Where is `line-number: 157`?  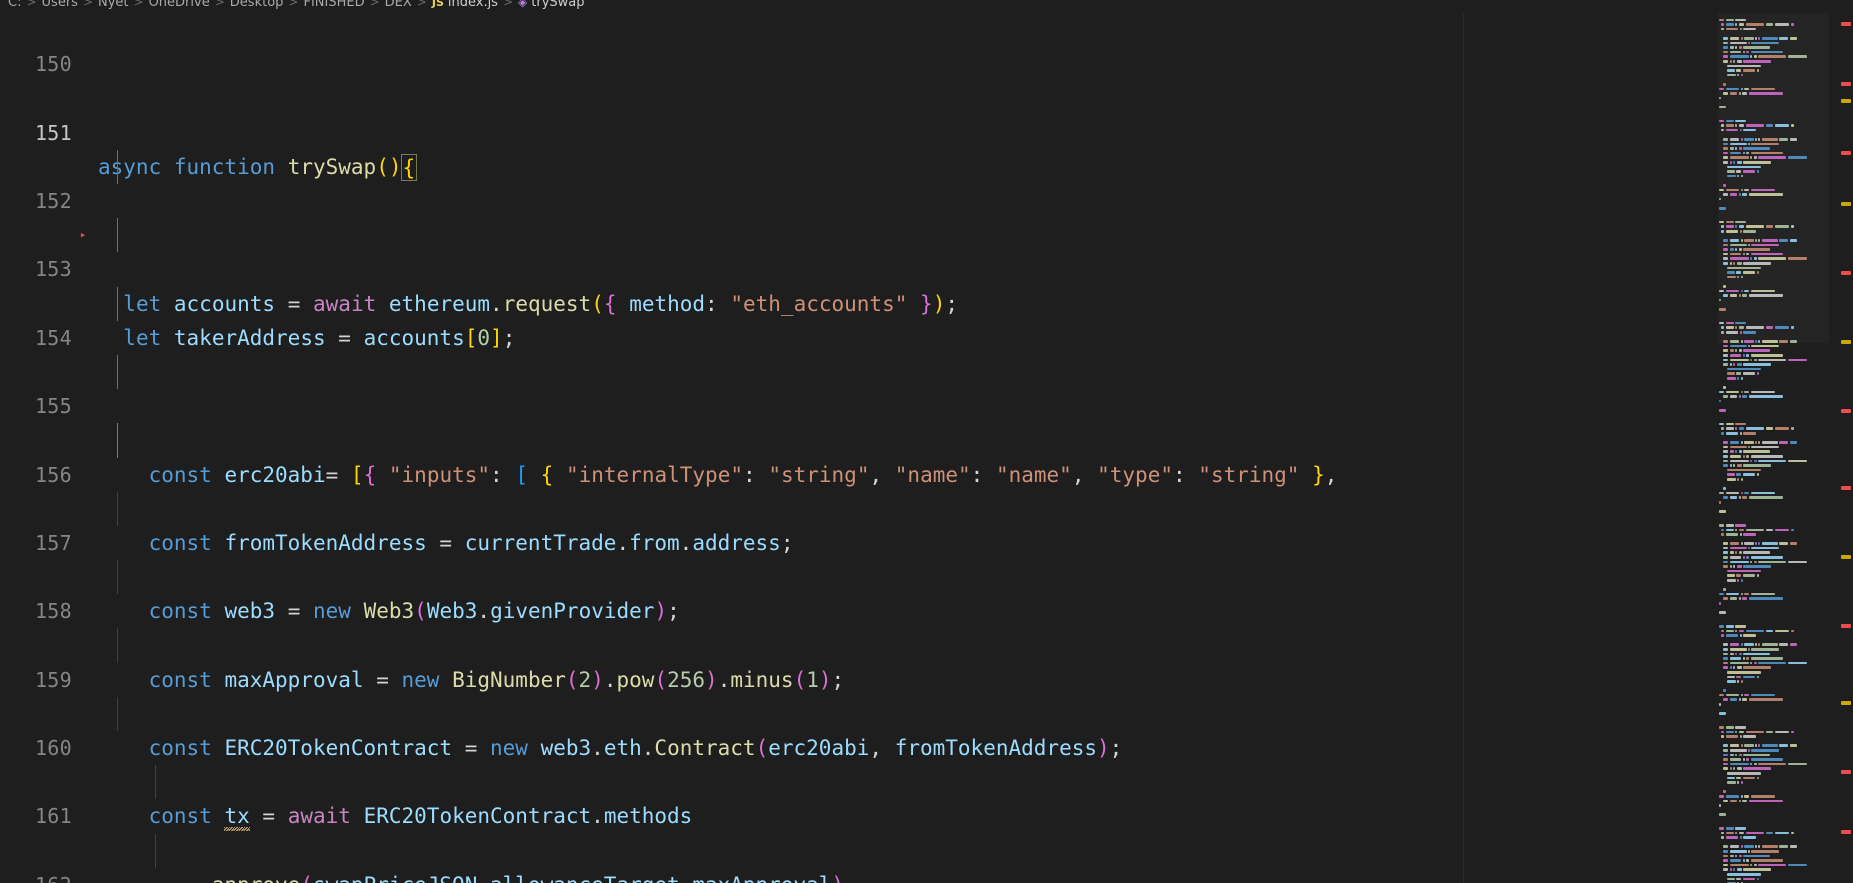 line-number: 157 is located at coordinates (36, 543).